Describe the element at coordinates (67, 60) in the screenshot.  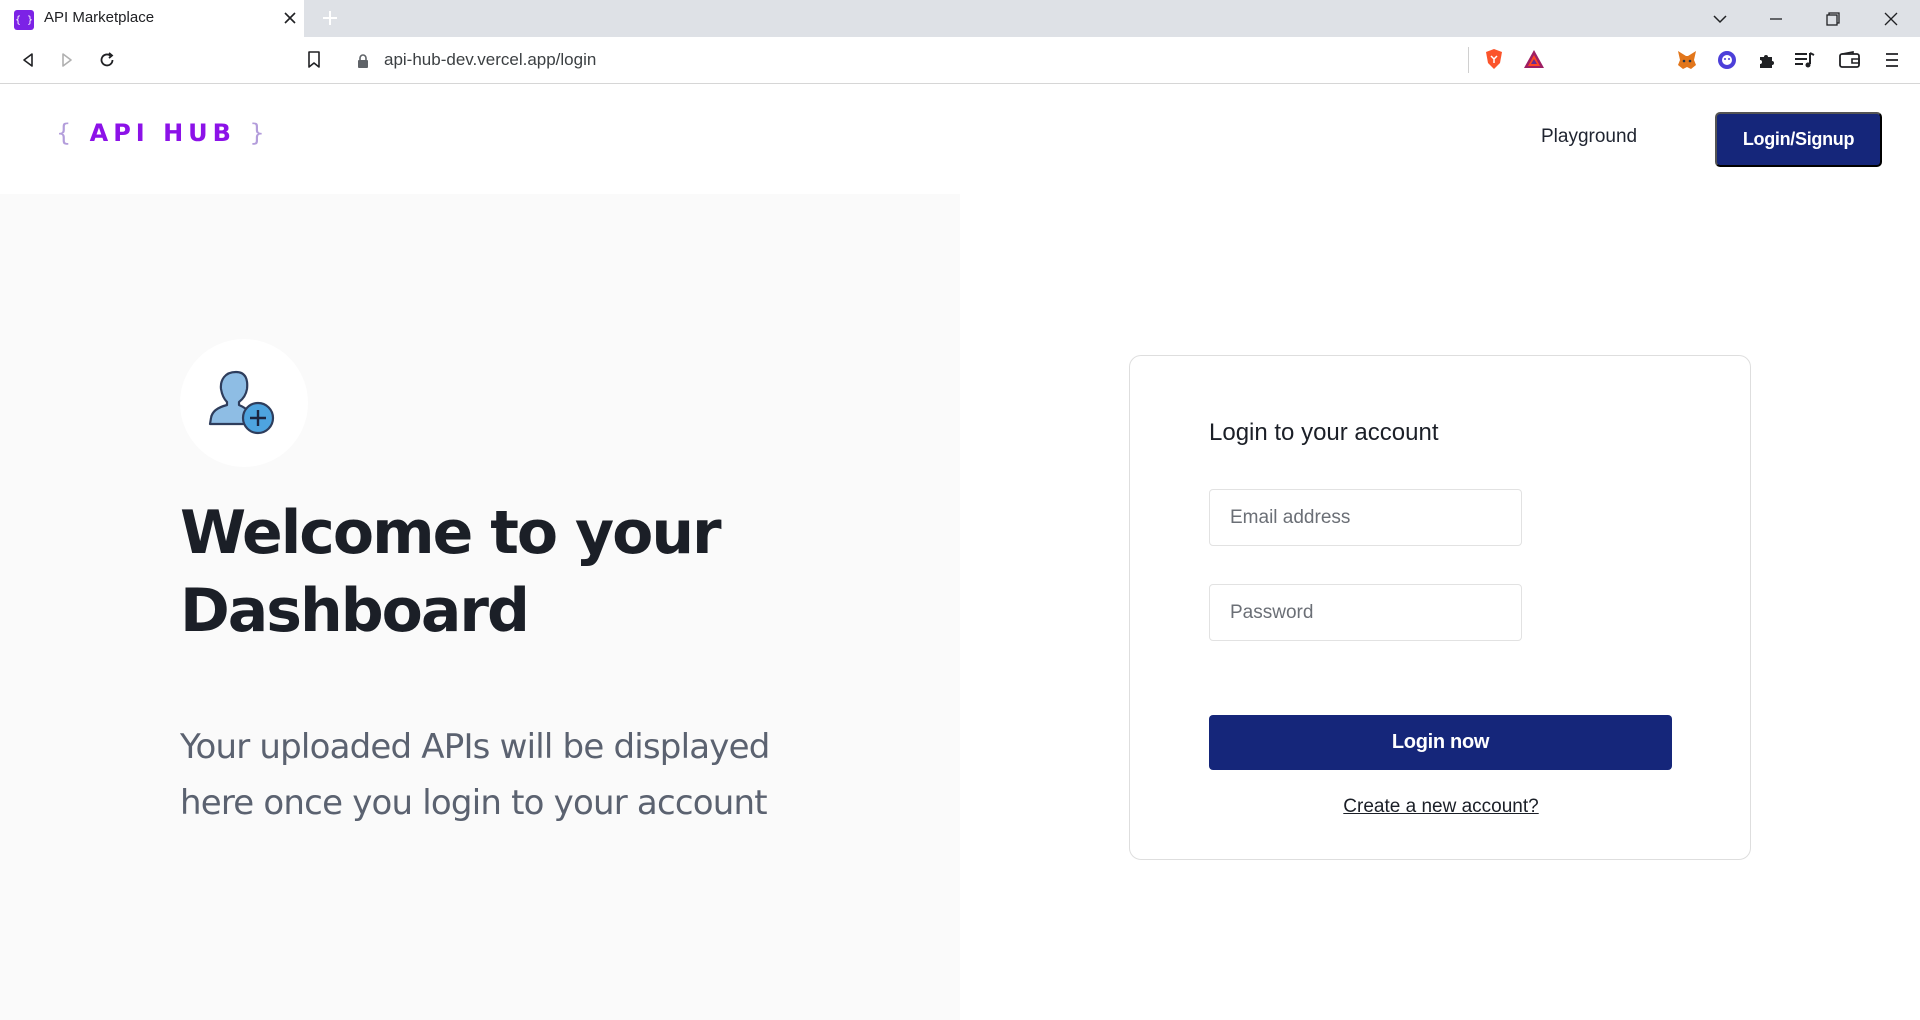
I see `forward-icon` at that location.